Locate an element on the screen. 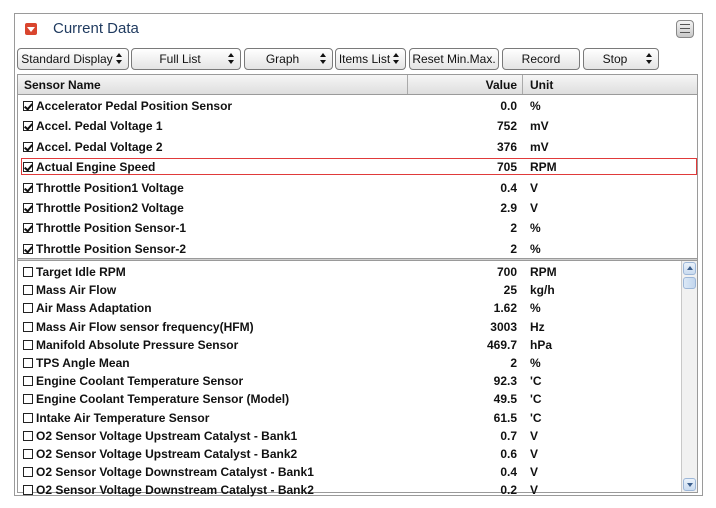  table-header: Sensor Name Value Unit is located at coordinates (357, 85).